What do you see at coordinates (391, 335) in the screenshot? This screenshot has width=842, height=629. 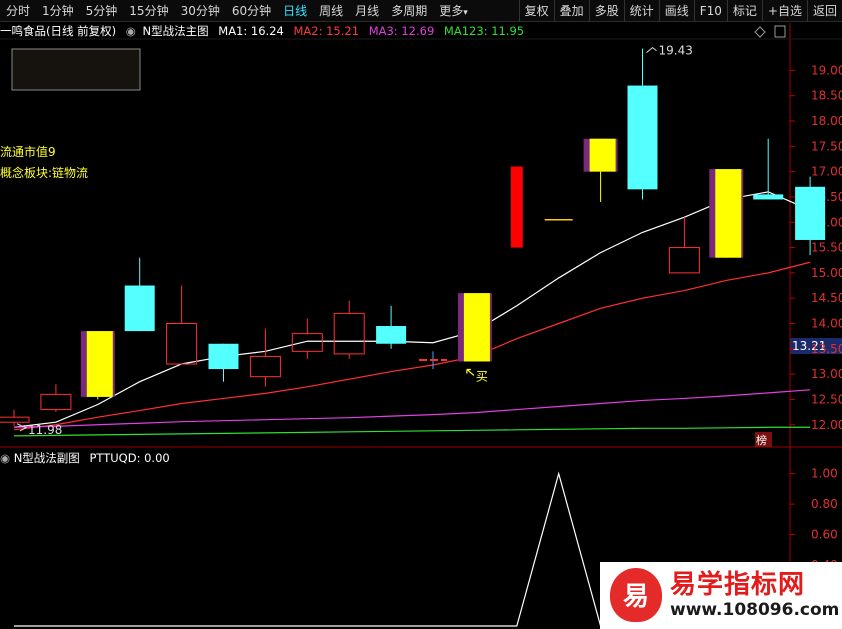 I see `candle-9-body` at bounding box center [391, 335].